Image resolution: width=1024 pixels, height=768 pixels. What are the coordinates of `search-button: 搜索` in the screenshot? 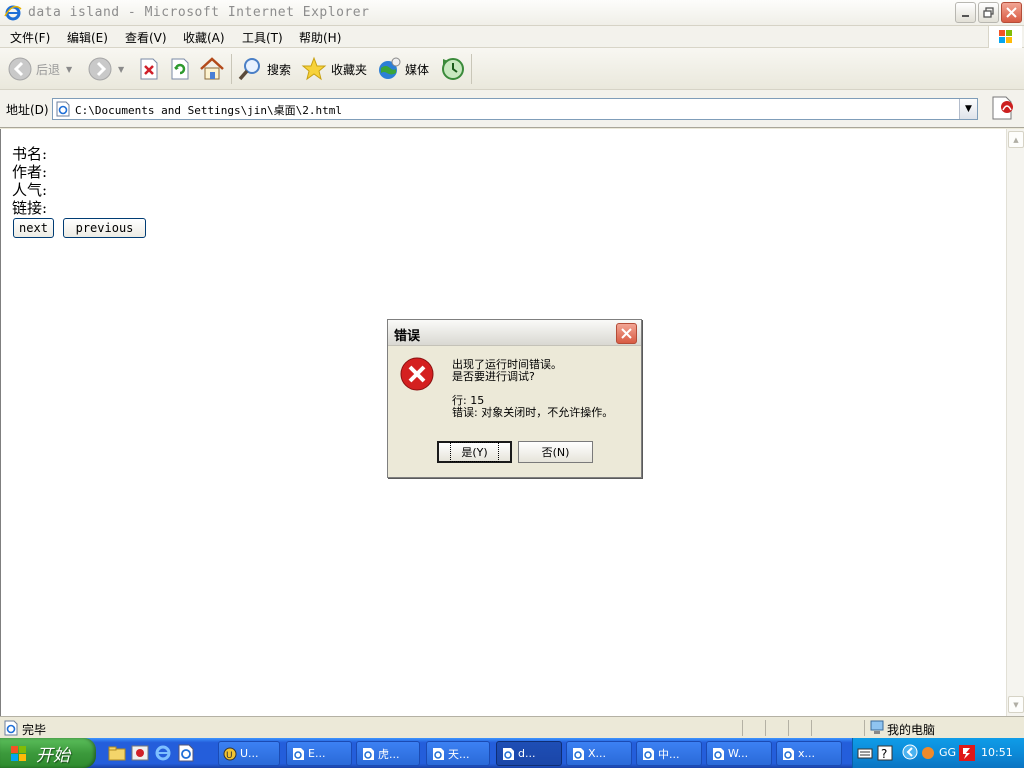 It's located at (264, 69).